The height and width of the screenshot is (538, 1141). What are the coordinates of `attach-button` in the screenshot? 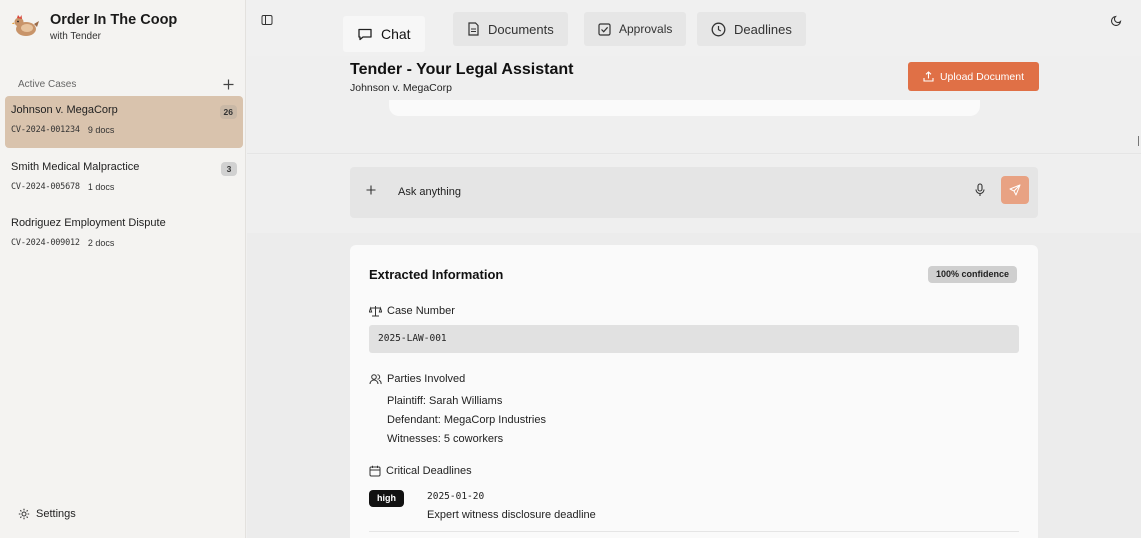 It's located at (373, 192).